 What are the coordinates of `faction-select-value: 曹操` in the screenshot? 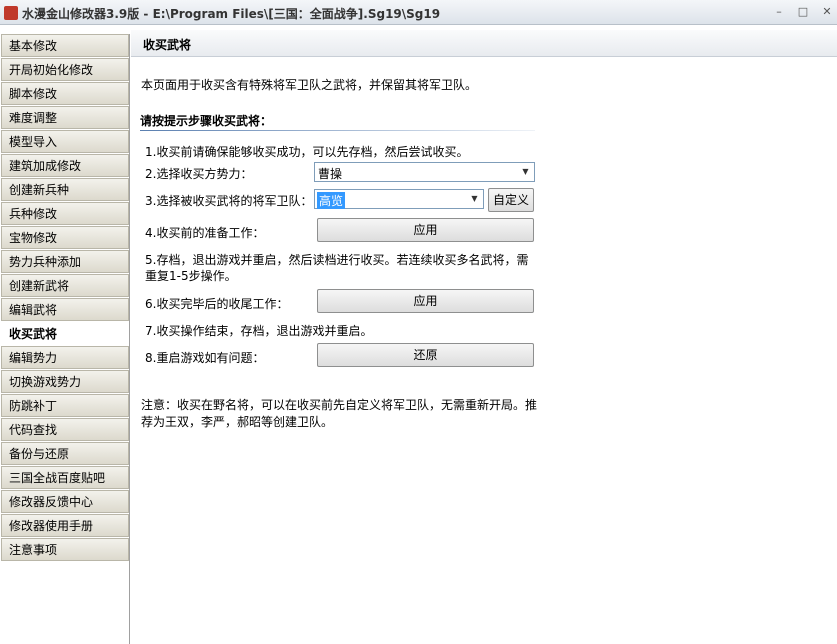 It's located at (330, 174).